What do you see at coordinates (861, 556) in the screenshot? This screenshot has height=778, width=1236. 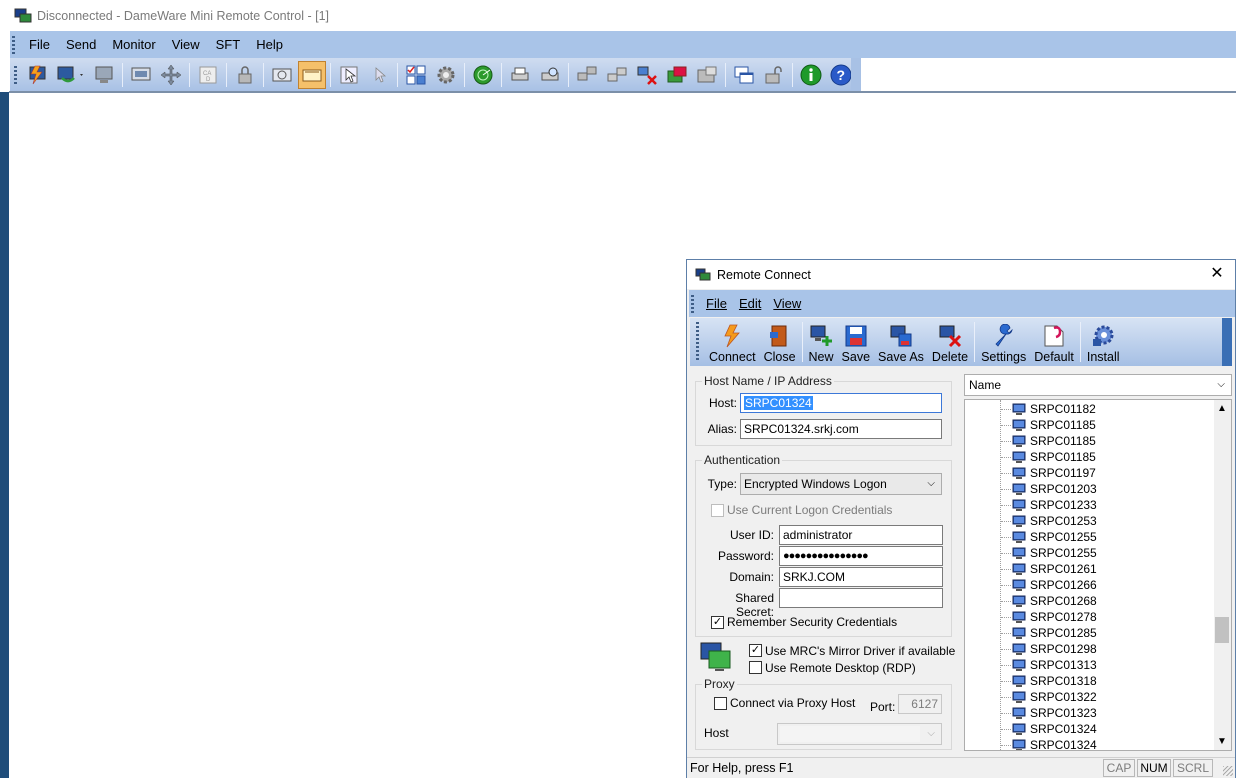 I see `password-input: ●●●●●●●●●●●●●●●` at bounding box center [861, 556].